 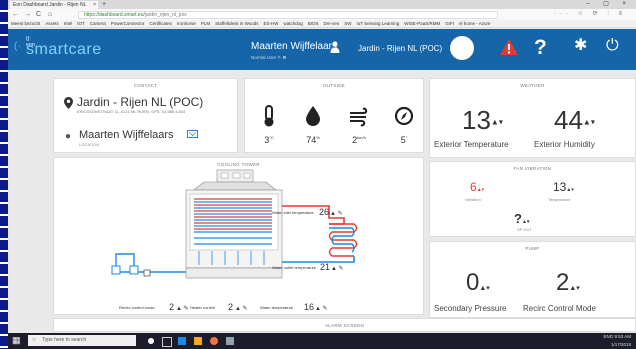 What do you see at coordinates (186, 23) in the screenshot?
I see `bookmark-item: Ironhorse` at bounding box center [186, 23].